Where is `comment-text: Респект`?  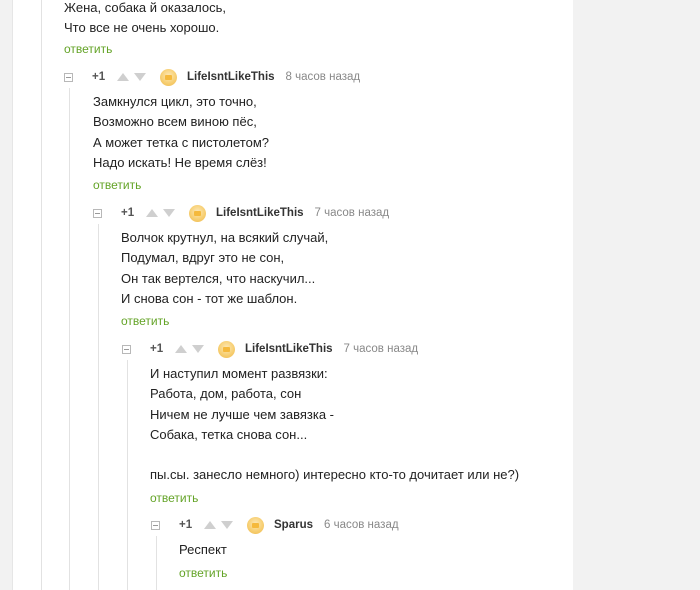 comment-text: Респект is located at coordinates (203, 549).